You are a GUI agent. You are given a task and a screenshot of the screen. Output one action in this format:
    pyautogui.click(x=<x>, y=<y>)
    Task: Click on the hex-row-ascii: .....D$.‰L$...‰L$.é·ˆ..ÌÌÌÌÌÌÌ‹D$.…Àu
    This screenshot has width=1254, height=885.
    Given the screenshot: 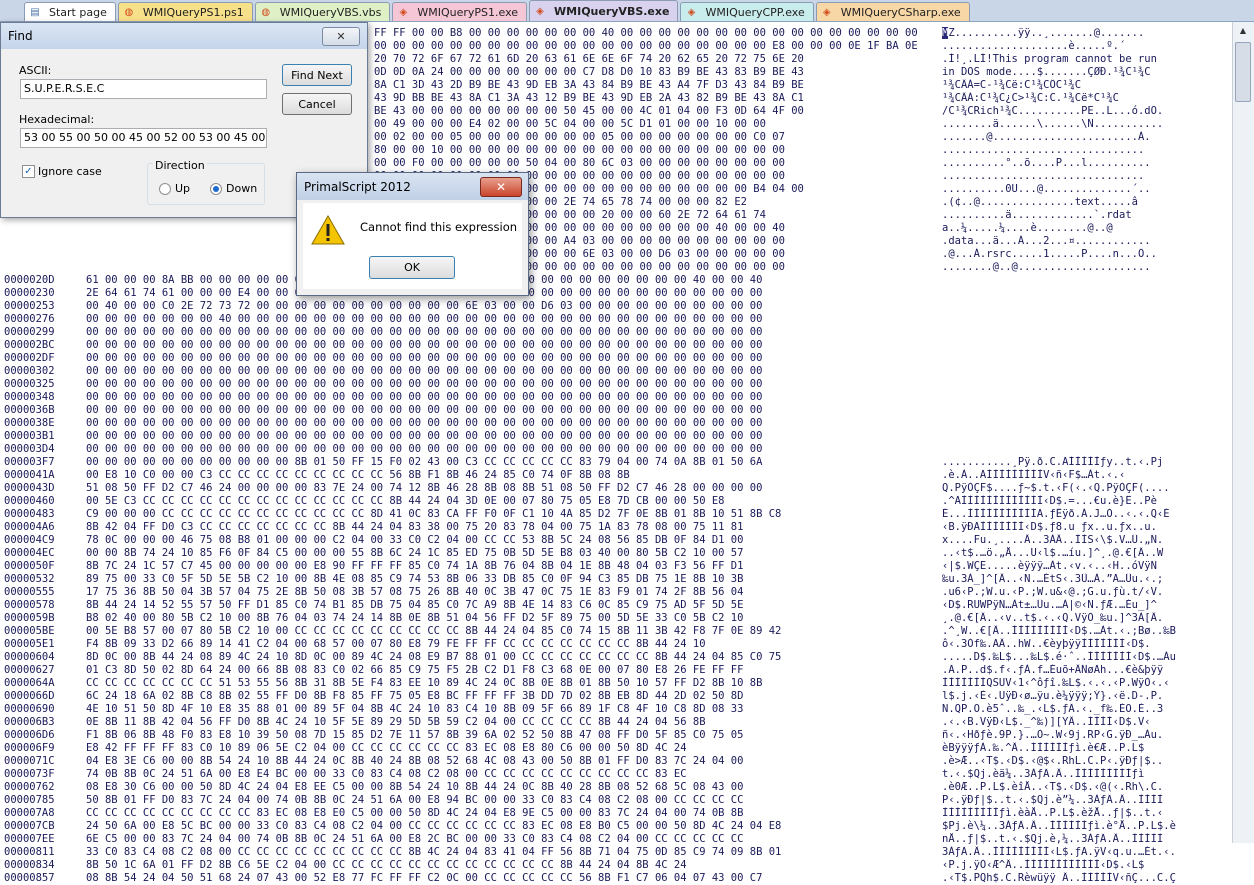 What is the action you would take?
    pyautogui.click(x=1084, y=657)
    